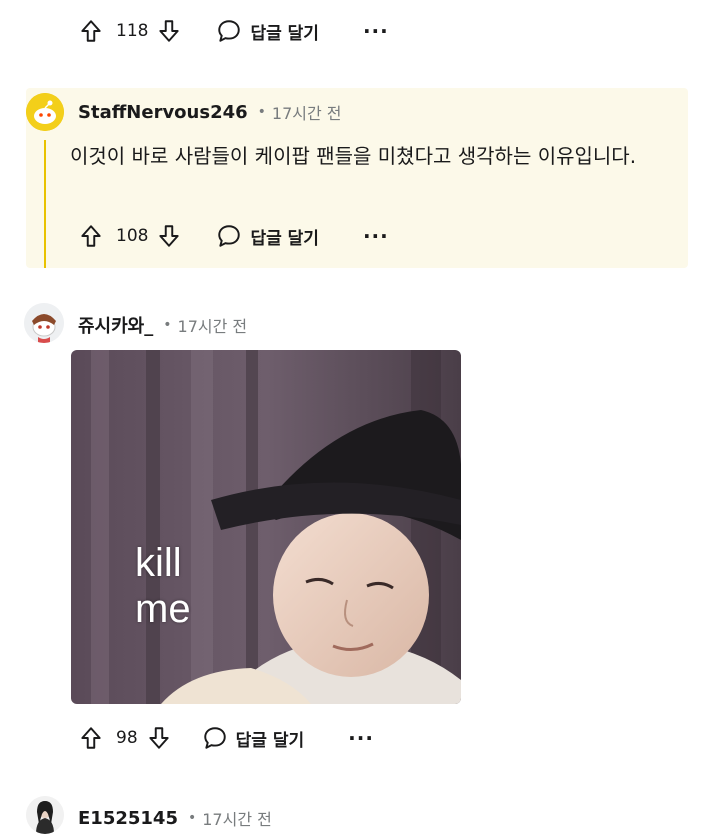 The width and height of the screenshot is (714, 838). Describe the element at coordinates (163, 586) in the screenshot. I see `image-caption: kill me` at that location.